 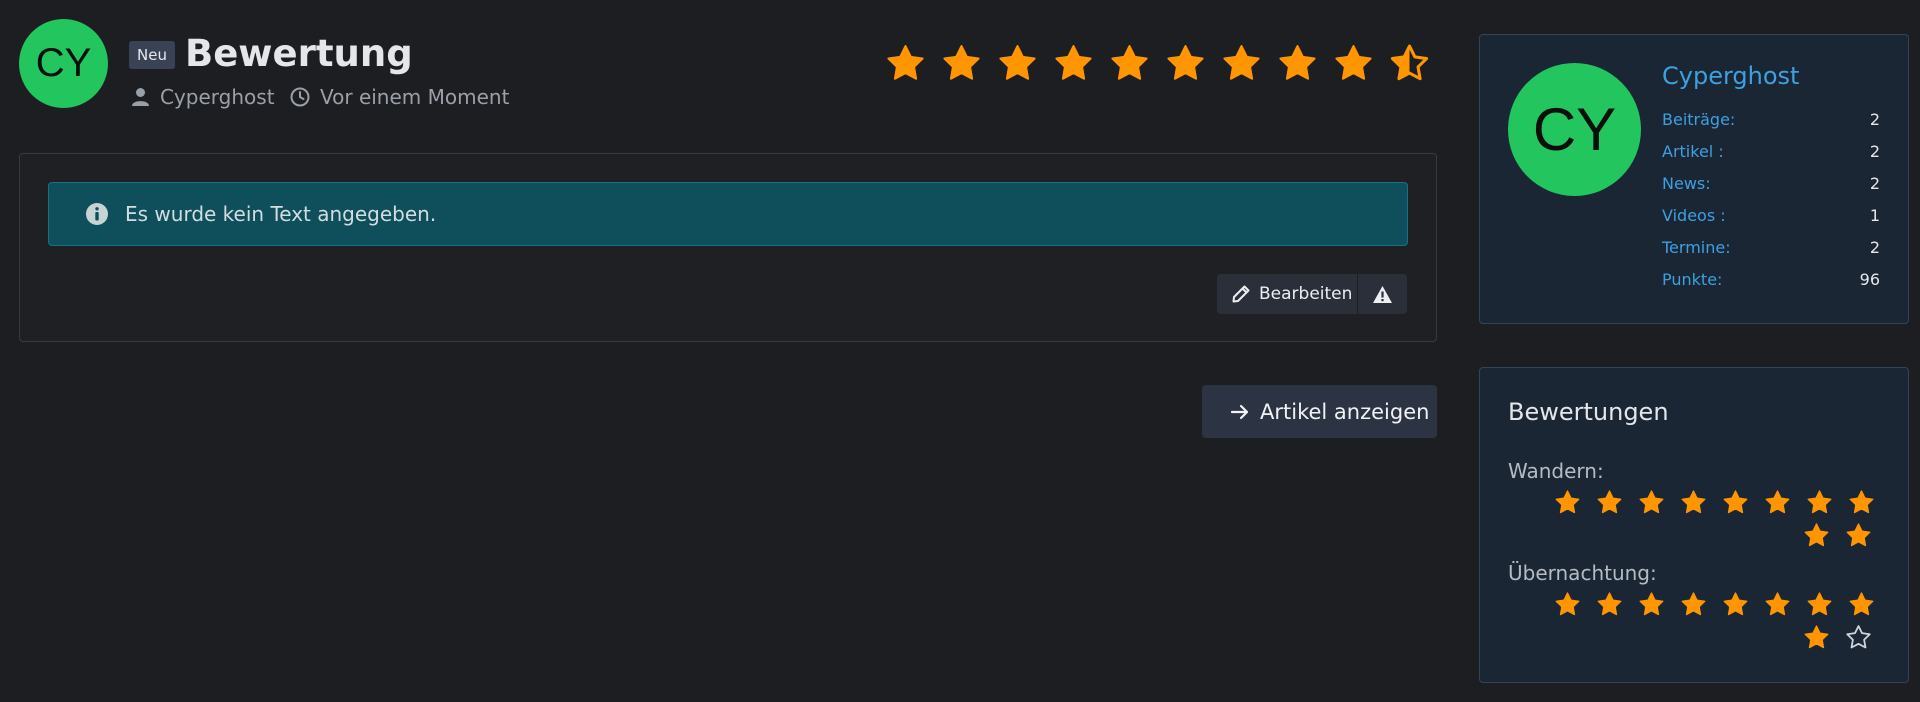 I want to click on show-article-label: Artikel anzeigen, so click(x=1345, y=411).